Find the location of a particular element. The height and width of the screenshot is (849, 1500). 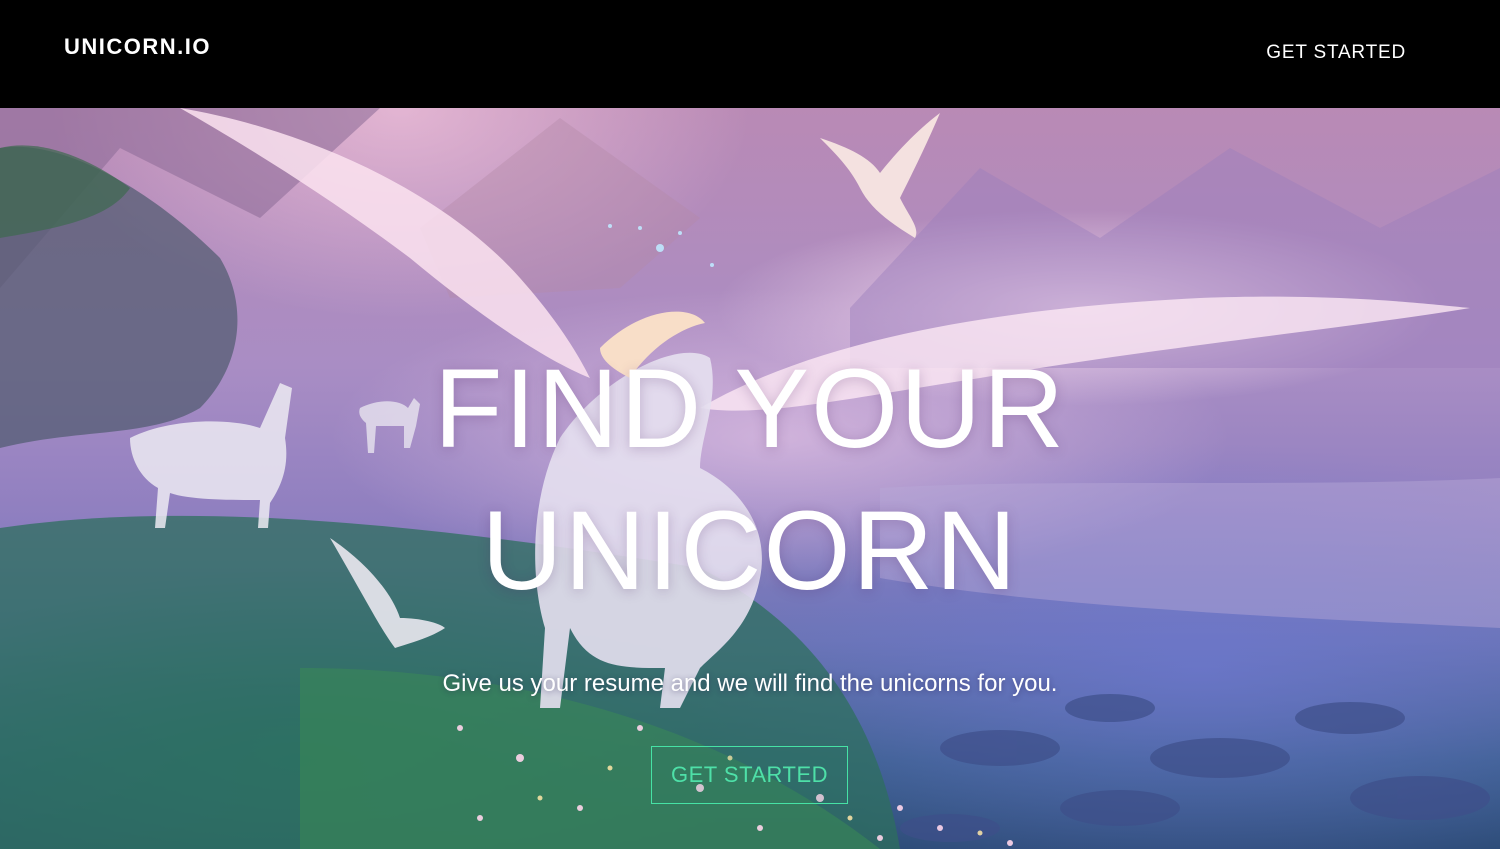

hero-get-started-button: GET STARTED is located at coordinates (749, 775).